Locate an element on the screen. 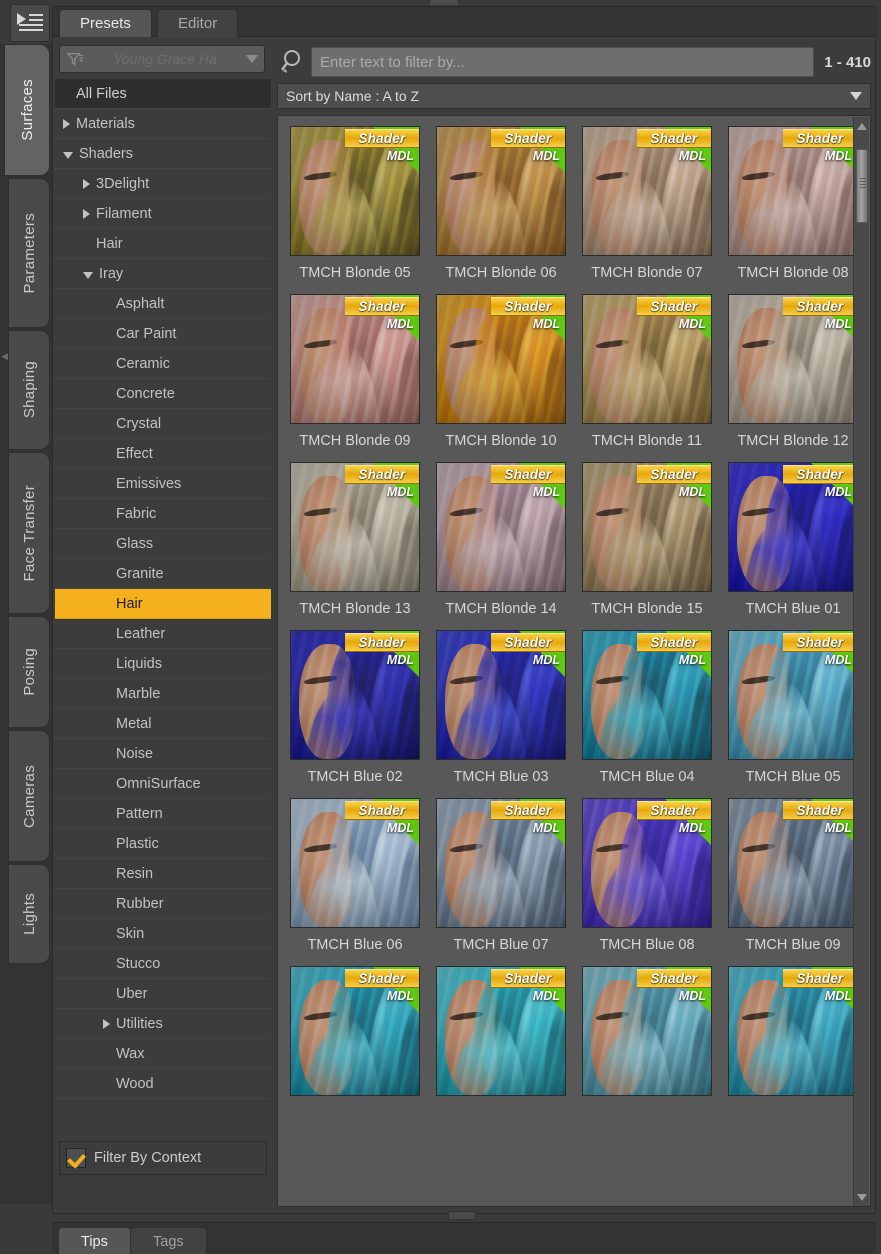 Image resolution: width=881 pixels, height=1254 pixels. asset-cell: Shader MDL TMCH Blue 07 is located at coordinates (501, 878).